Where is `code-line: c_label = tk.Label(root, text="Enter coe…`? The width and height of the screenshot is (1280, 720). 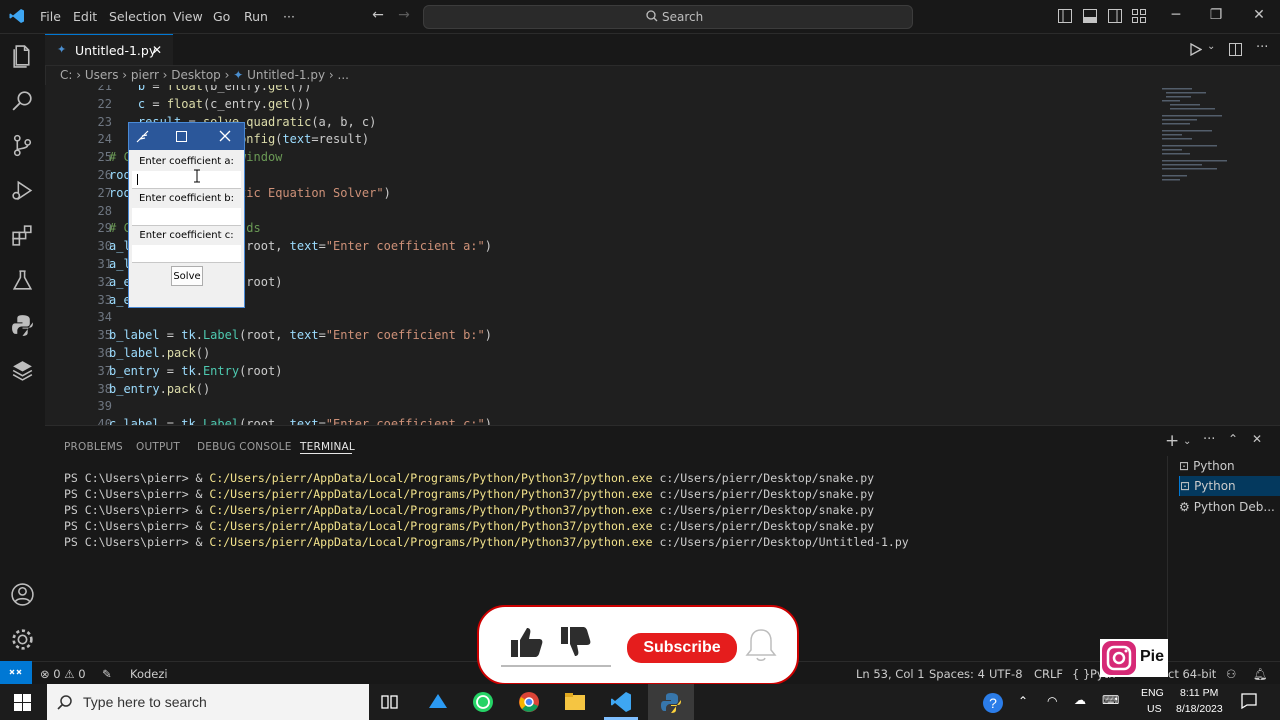
code-line: c_label = tk.Label(root, text="Enter coe… is located at coordinates (300, 421).